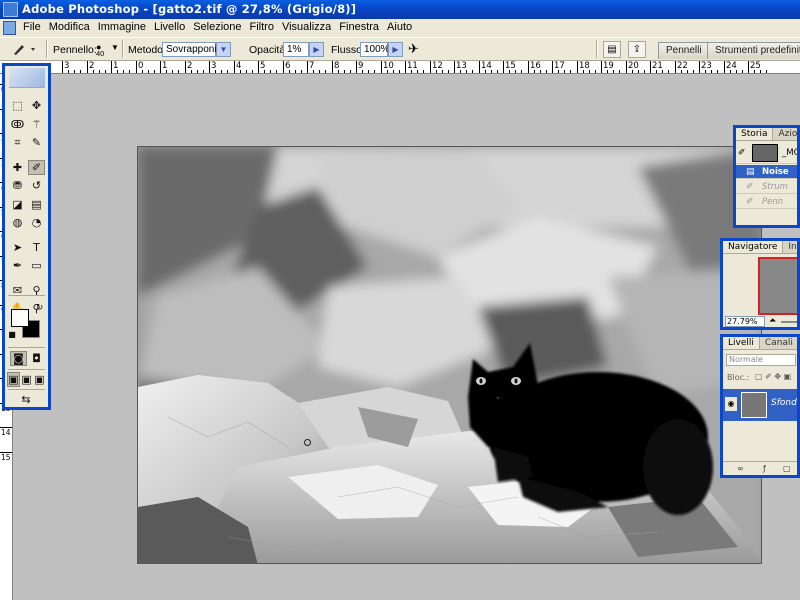 This screenshot has width=800, height=600. What do you see at coordinates (760, 405) in the screenshot?
I see `layer-sfondo: ◉ Sfondo` at bounding box center [760, 405].